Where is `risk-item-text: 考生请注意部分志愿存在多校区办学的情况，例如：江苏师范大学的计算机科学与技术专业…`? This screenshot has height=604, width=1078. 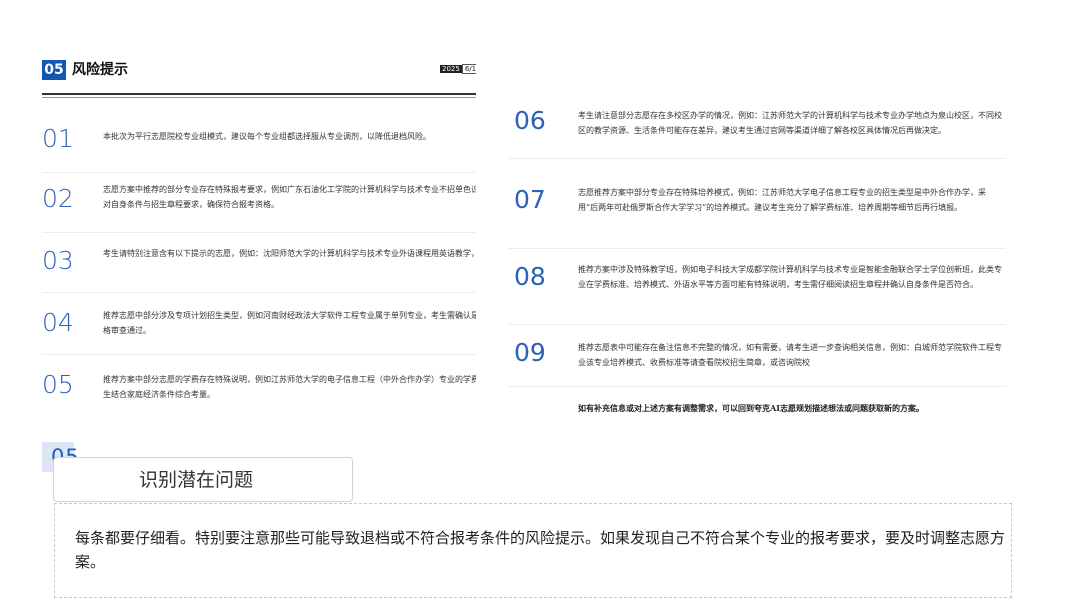
risk-item-text: 考生请注意部分志愿存在多校区办学的情况，例如：江苏师范大学的计算机科学与技术专业… is located at coordinates (790, 123).